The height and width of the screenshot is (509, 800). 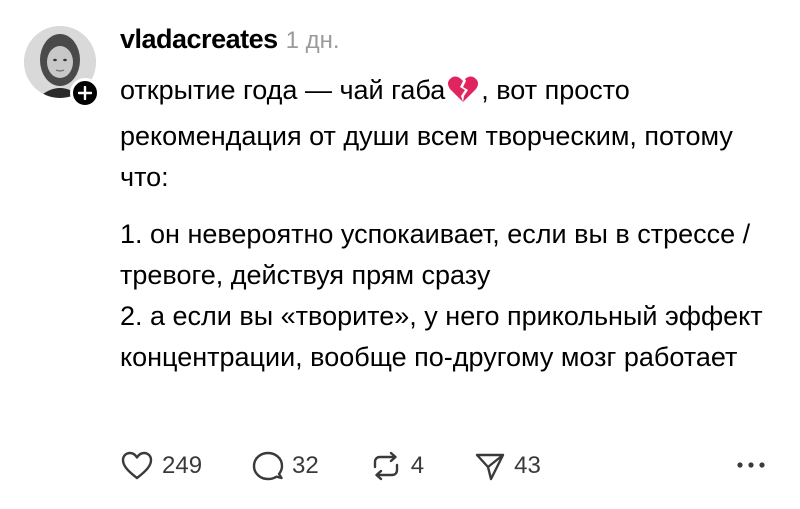 I want to click on avatar-container, so click(x=62, y=67).